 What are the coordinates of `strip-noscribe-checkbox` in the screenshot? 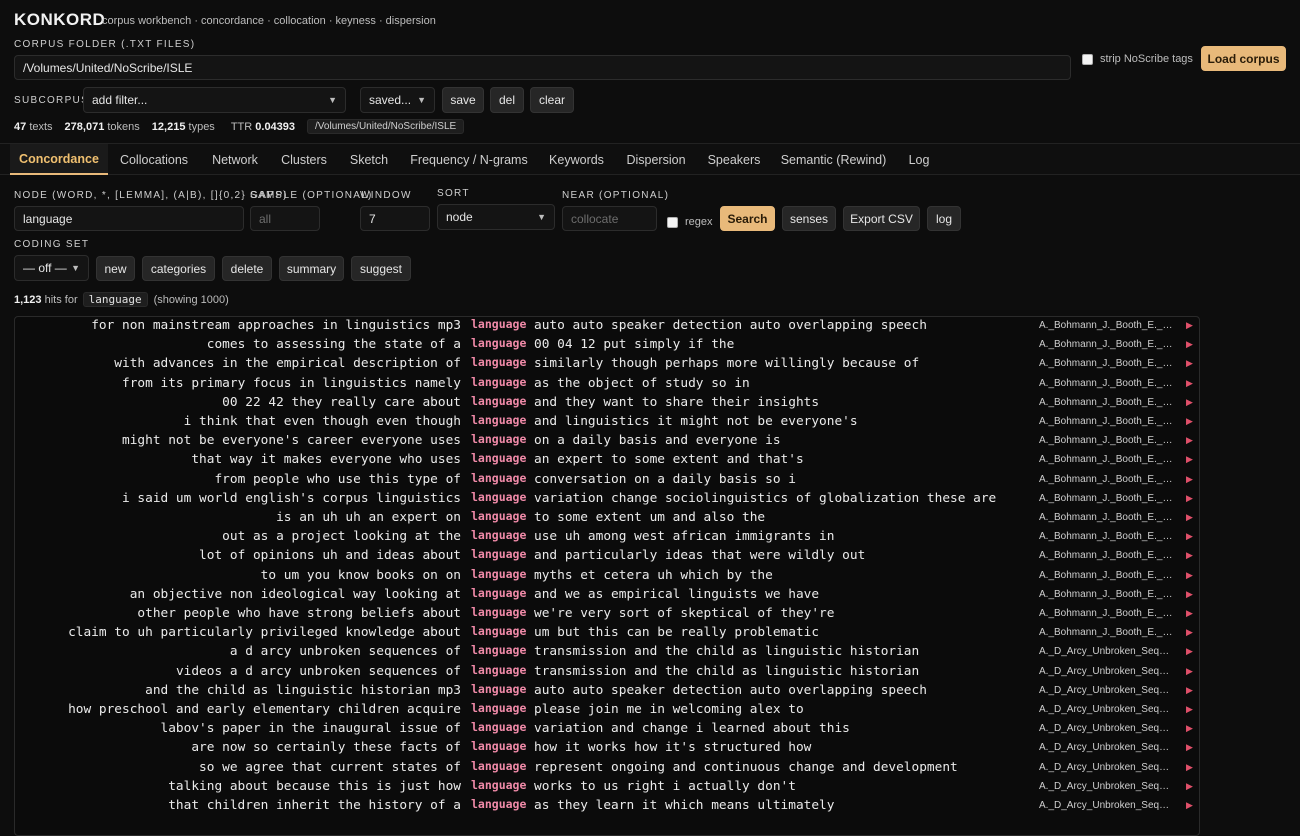 It's located at (1087, 59).